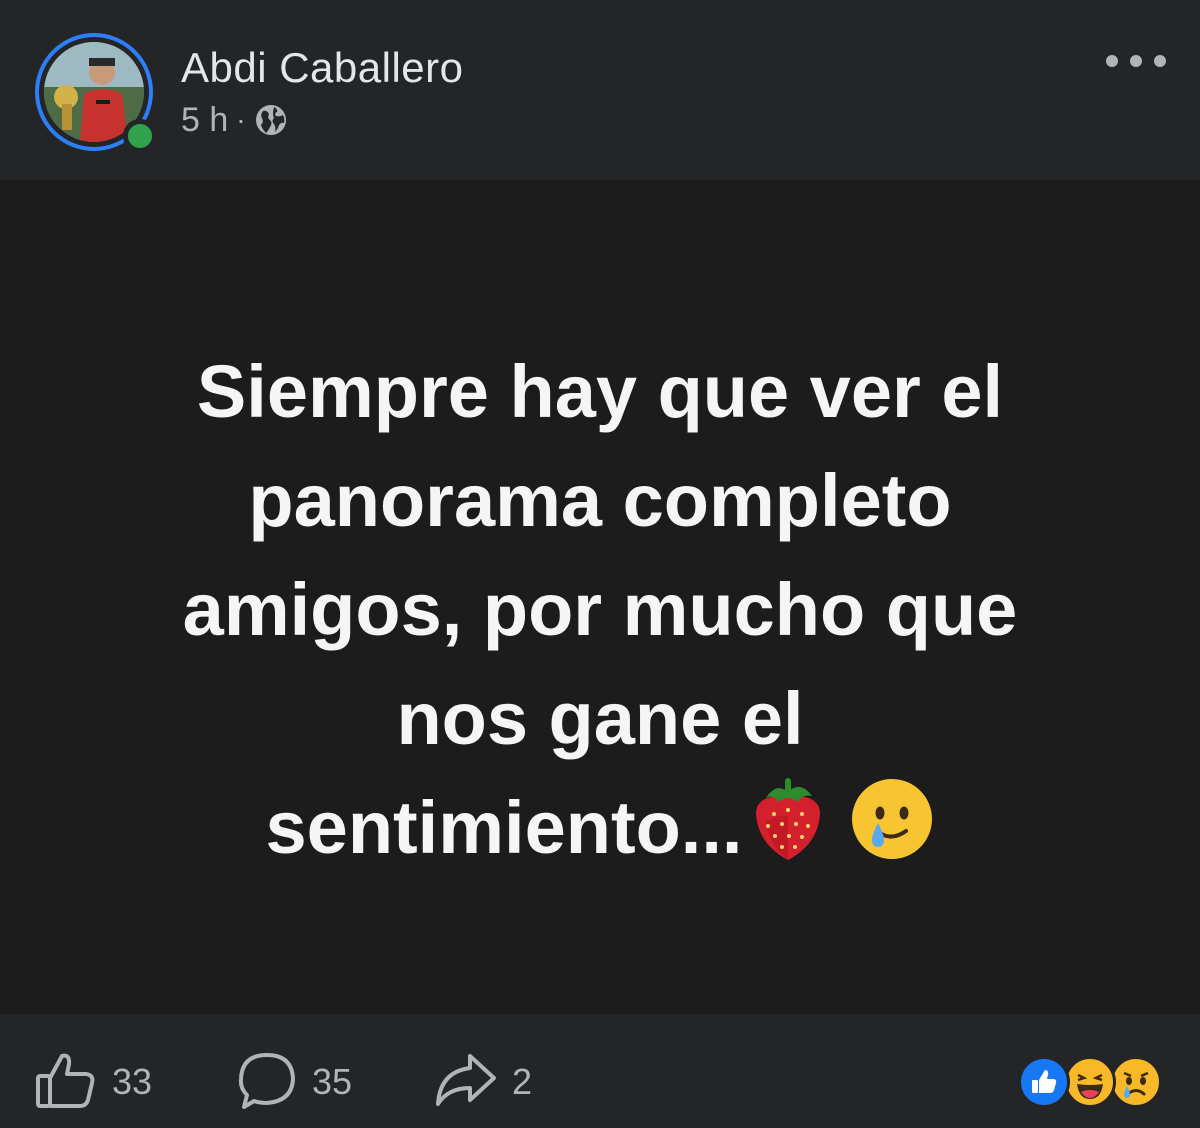 This screenshot has width=1200, height=1128. I want to click on post-time: 5 h, so click(204, 120).